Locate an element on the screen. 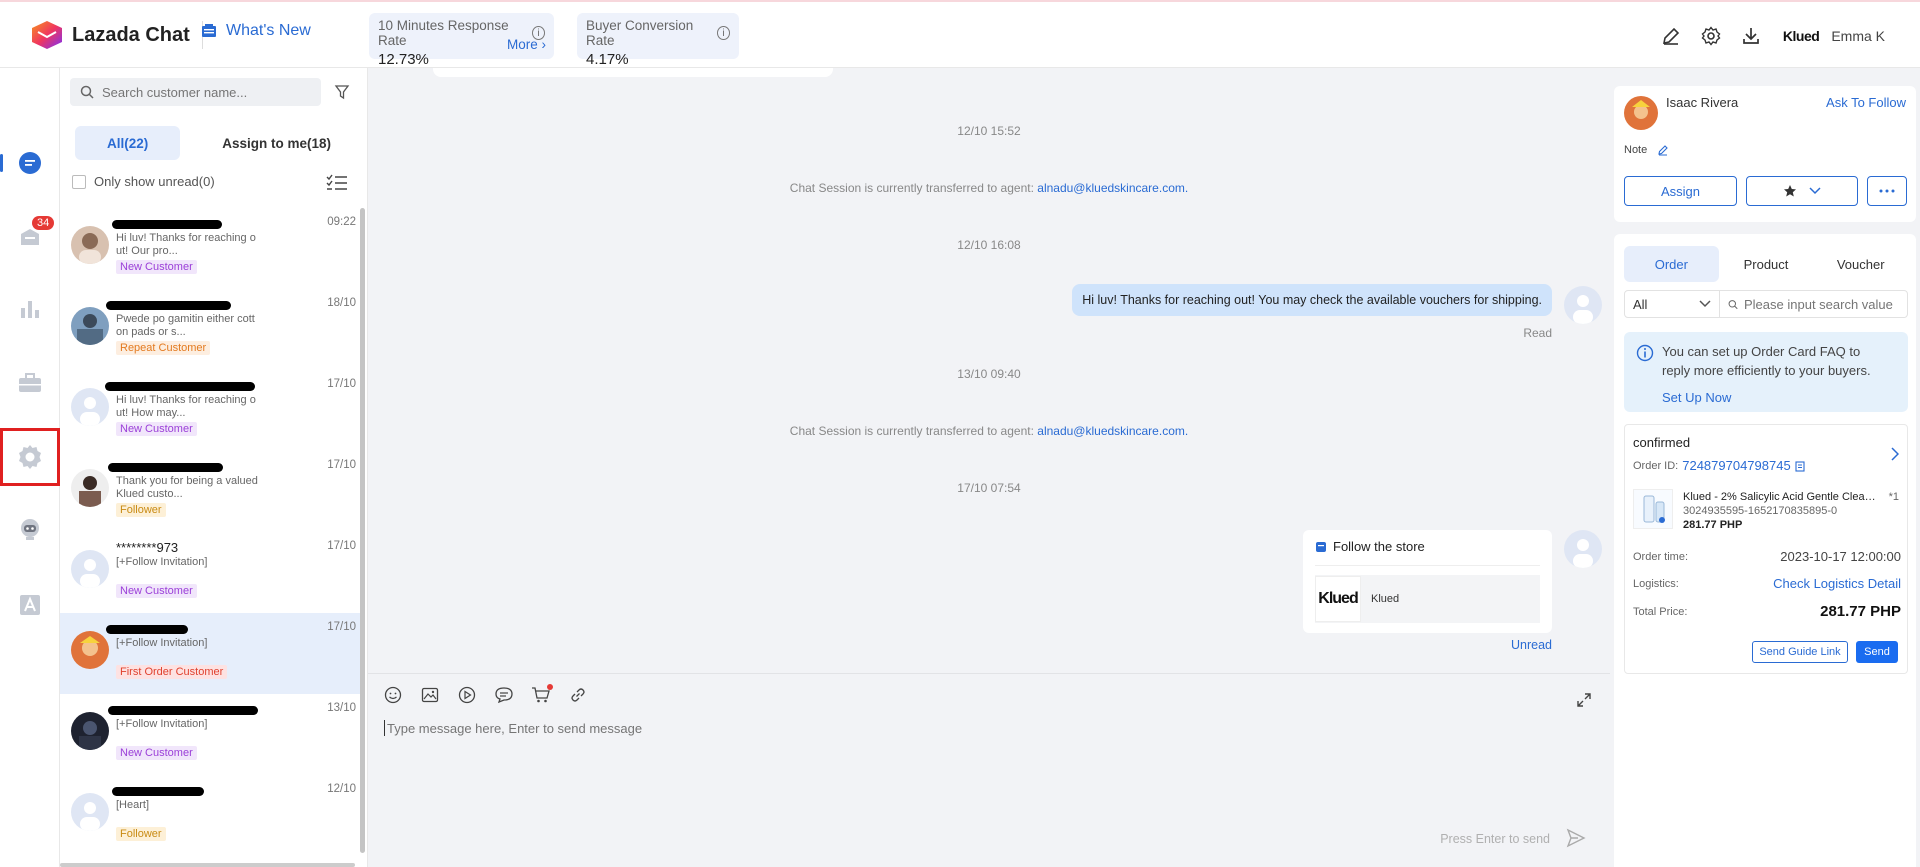 The width and height of the screenshot is (1920, 867). customer-avatar is located at coordinates (1641, 113).